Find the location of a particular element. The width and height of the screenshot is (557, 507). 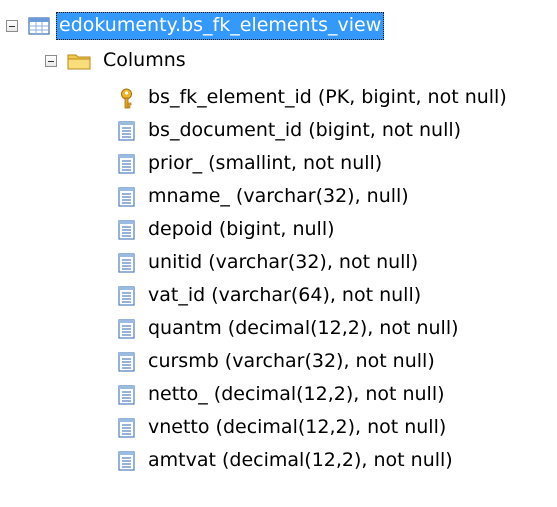

column-node: vat_id (varchar(64), not null) is located at coordinates (269, 295).